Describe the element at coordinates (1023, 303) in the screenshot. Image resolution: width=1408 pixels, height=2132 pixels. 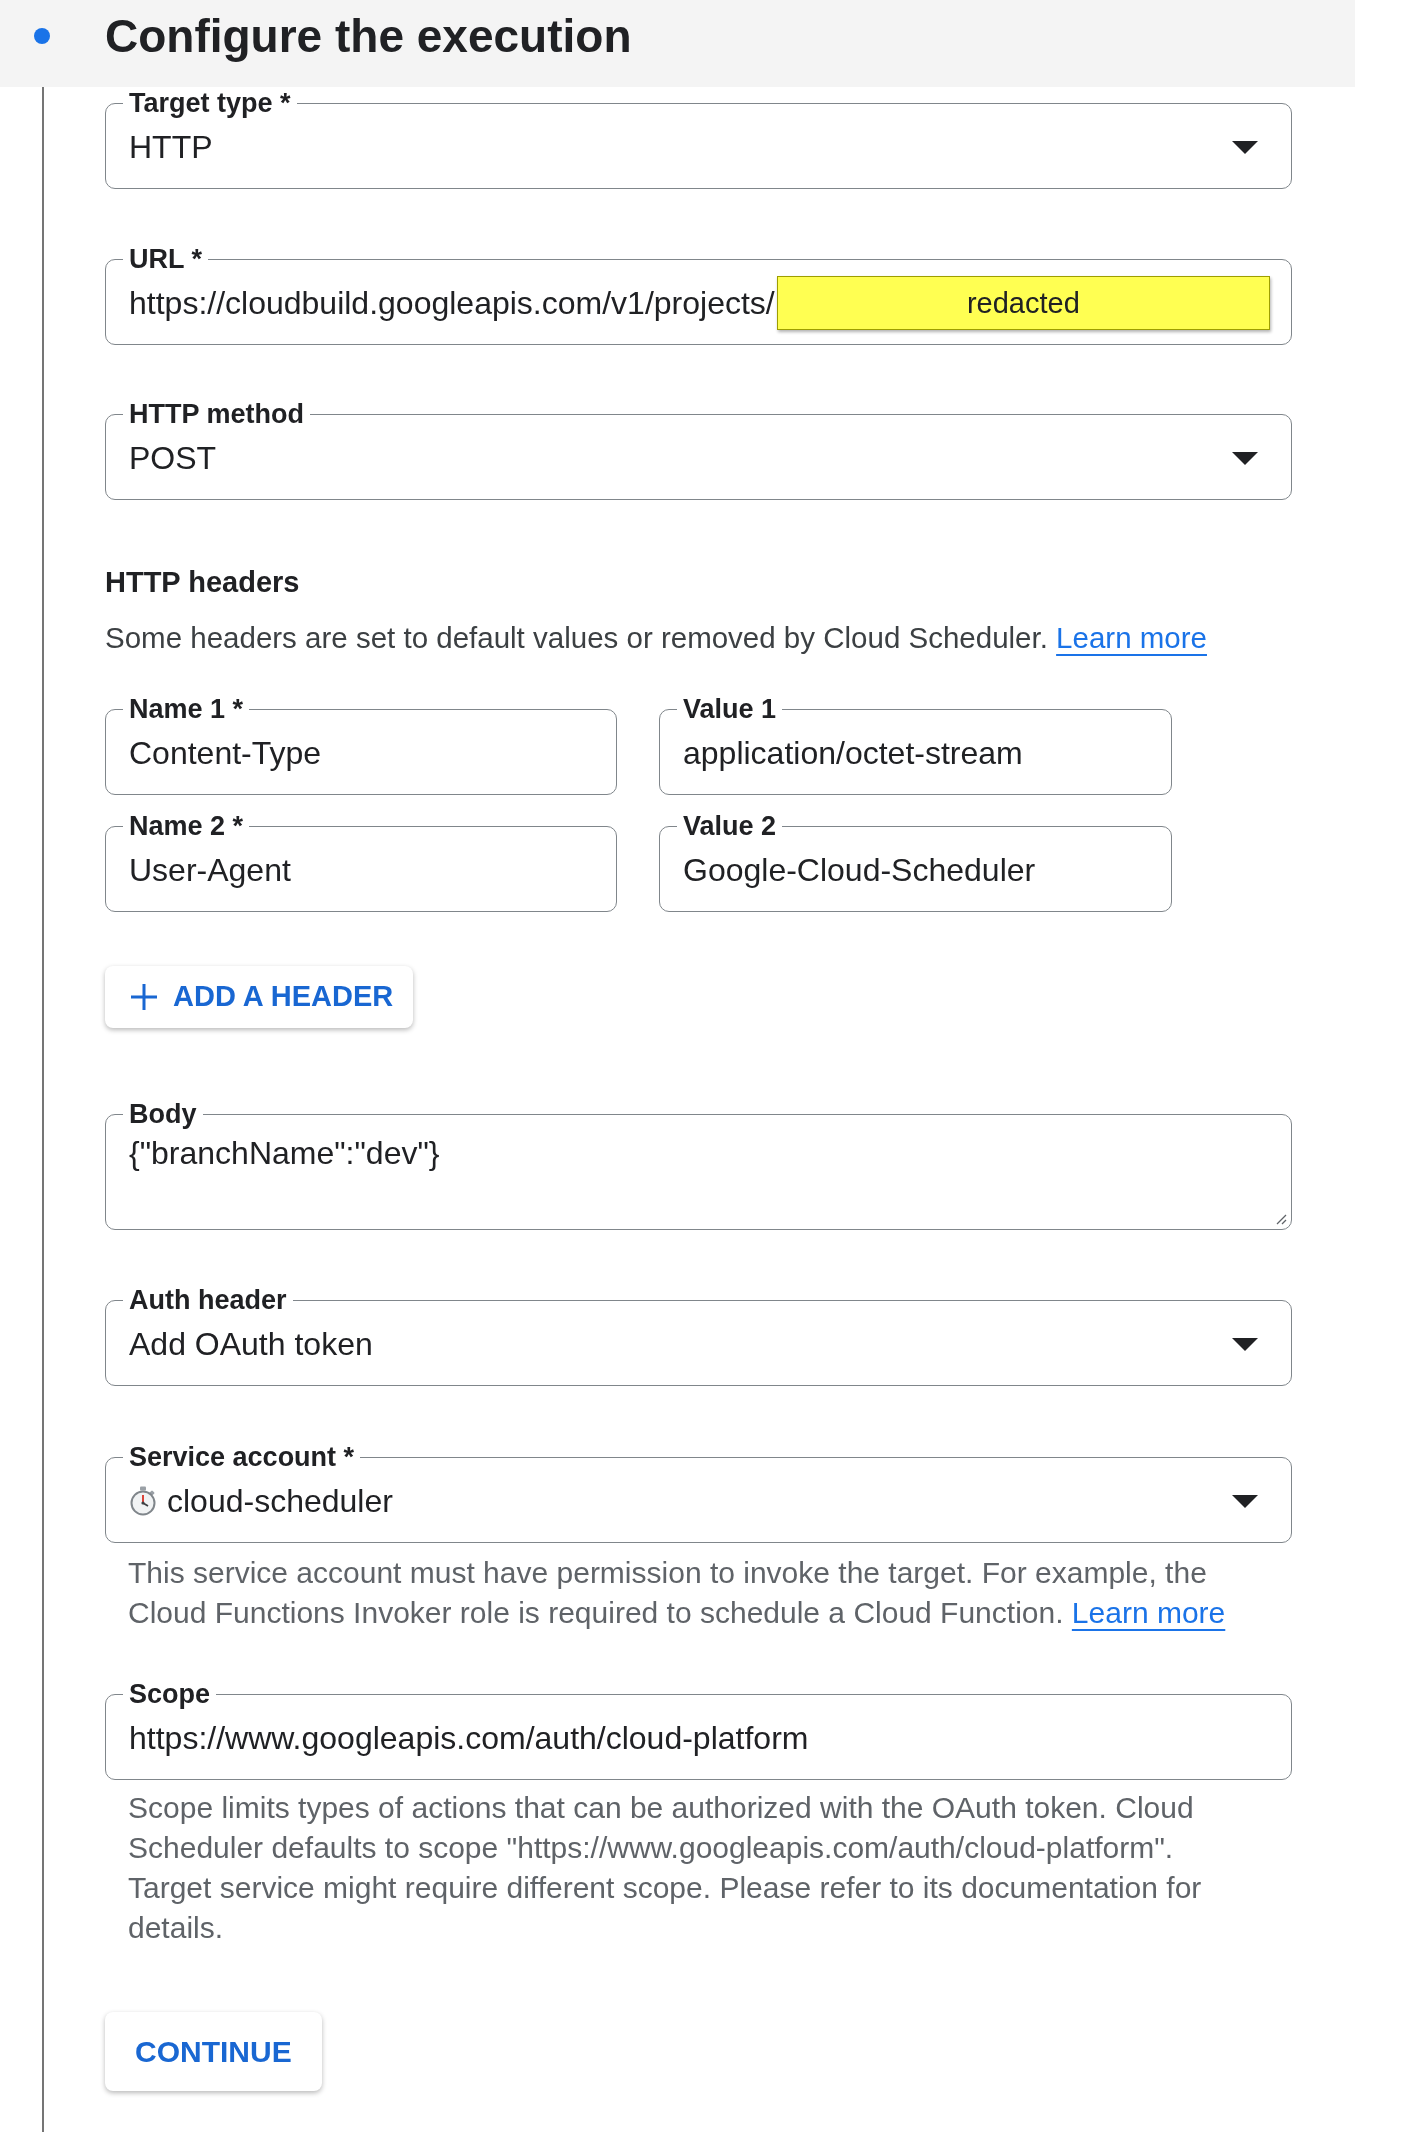
I see `redaction-box: redacted` at that location.